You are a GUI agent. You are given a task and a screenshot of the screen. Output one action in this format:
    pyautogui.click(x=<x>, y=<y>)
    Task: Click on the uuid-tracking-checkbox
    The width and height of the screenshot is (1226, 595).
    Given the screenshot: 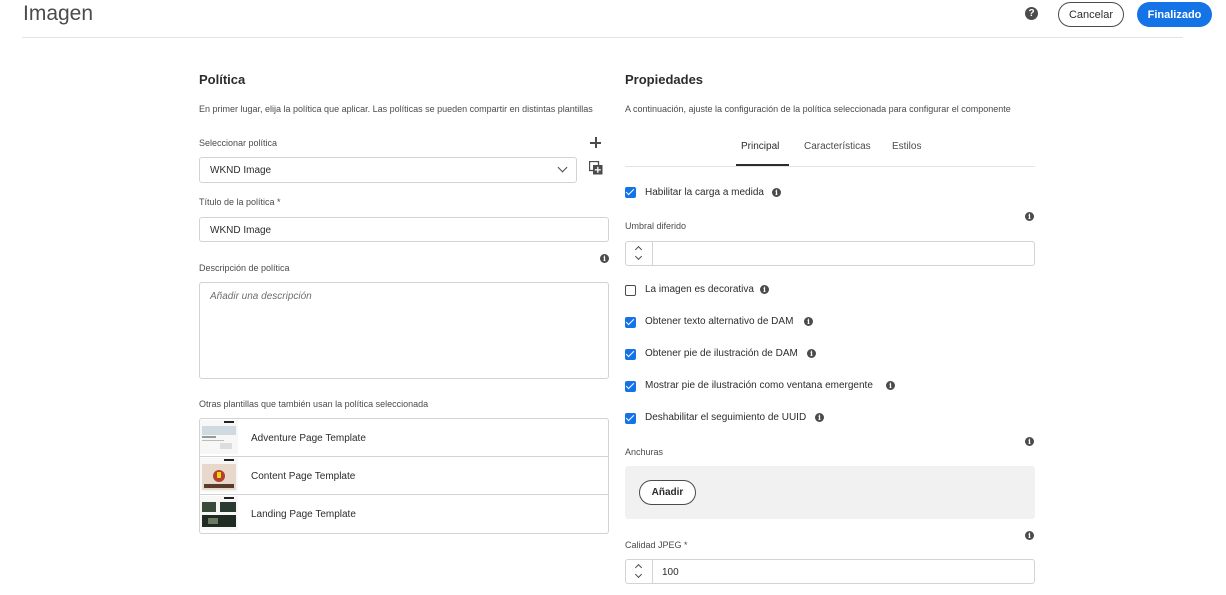 What is the action you would take?
    pyautogui.click(x=630, y=418)
    